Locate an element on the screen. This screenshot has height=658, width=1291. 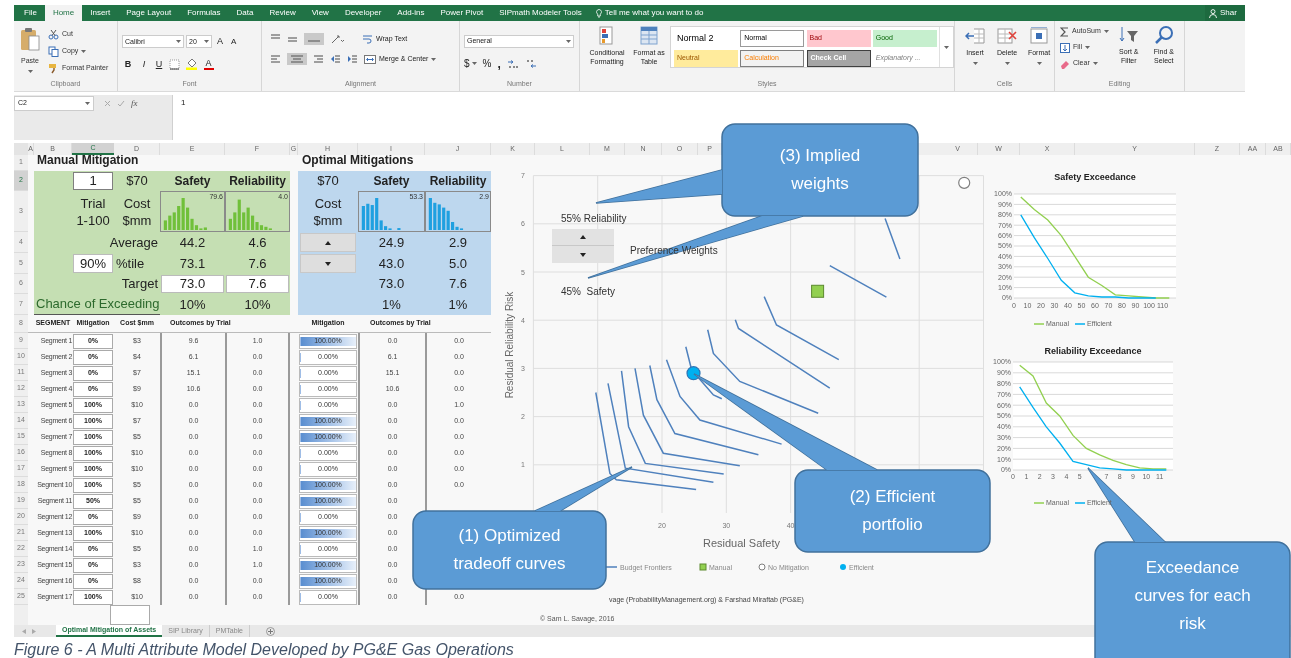
eraser-icon is located at coordinates (1065, 63).